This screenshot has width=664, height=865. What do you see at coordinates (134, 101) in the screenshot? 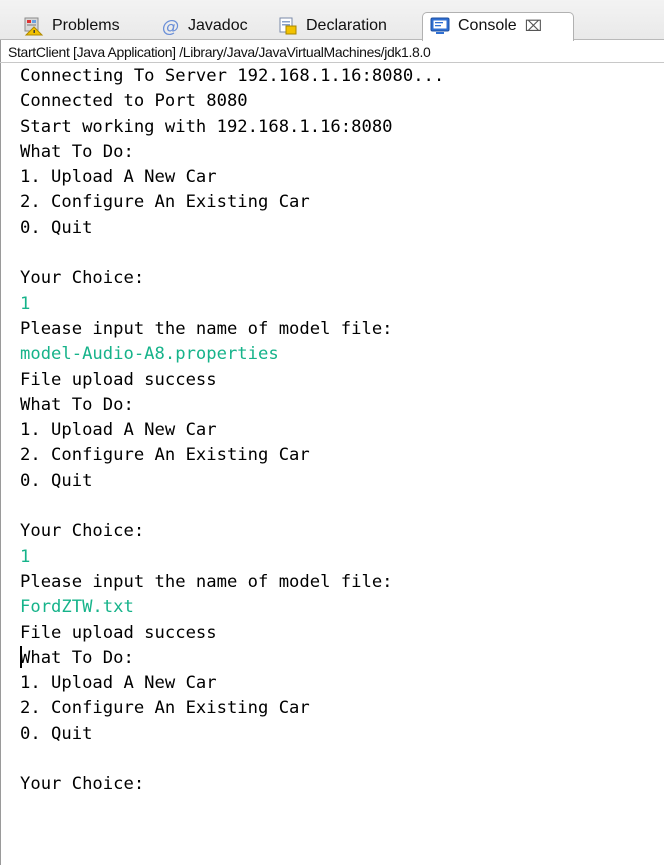
I see `console-output-line: Connected to Port 8080` at bounding box center [134, 101].